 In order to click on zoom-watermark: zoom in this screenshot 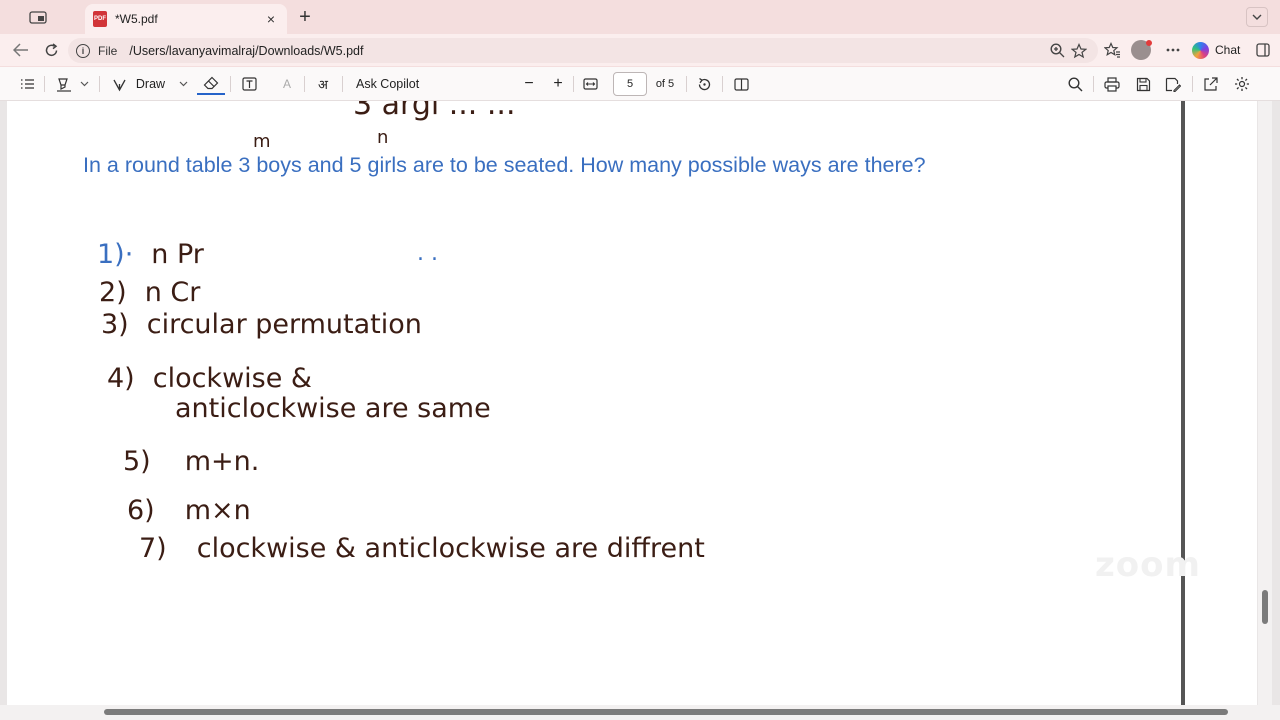, I will do `click(1148, 565)`.